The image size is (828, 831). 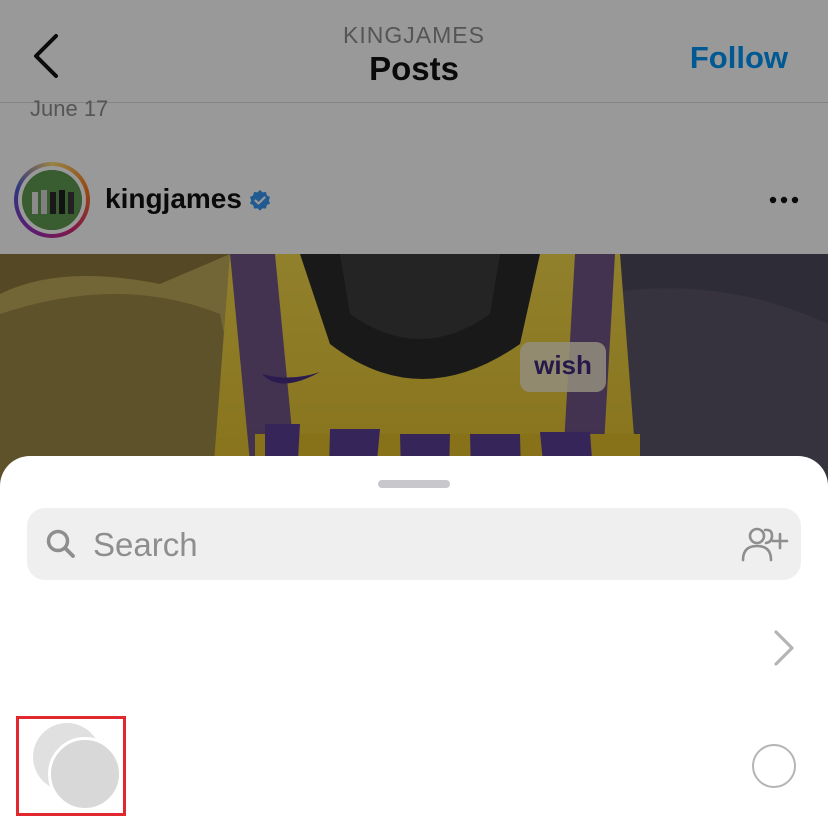 I want to click on search-icon, so click(x=60, y=543).